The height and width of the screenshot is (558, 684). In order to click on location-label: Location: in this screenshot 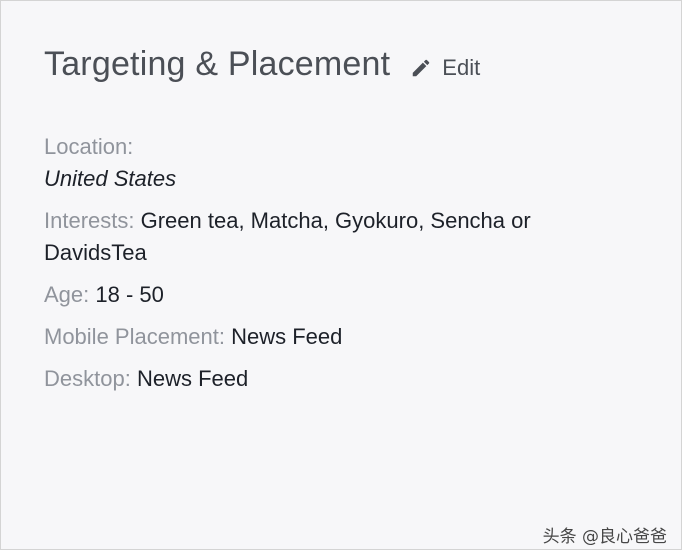, I will do `click(89, 146)`.